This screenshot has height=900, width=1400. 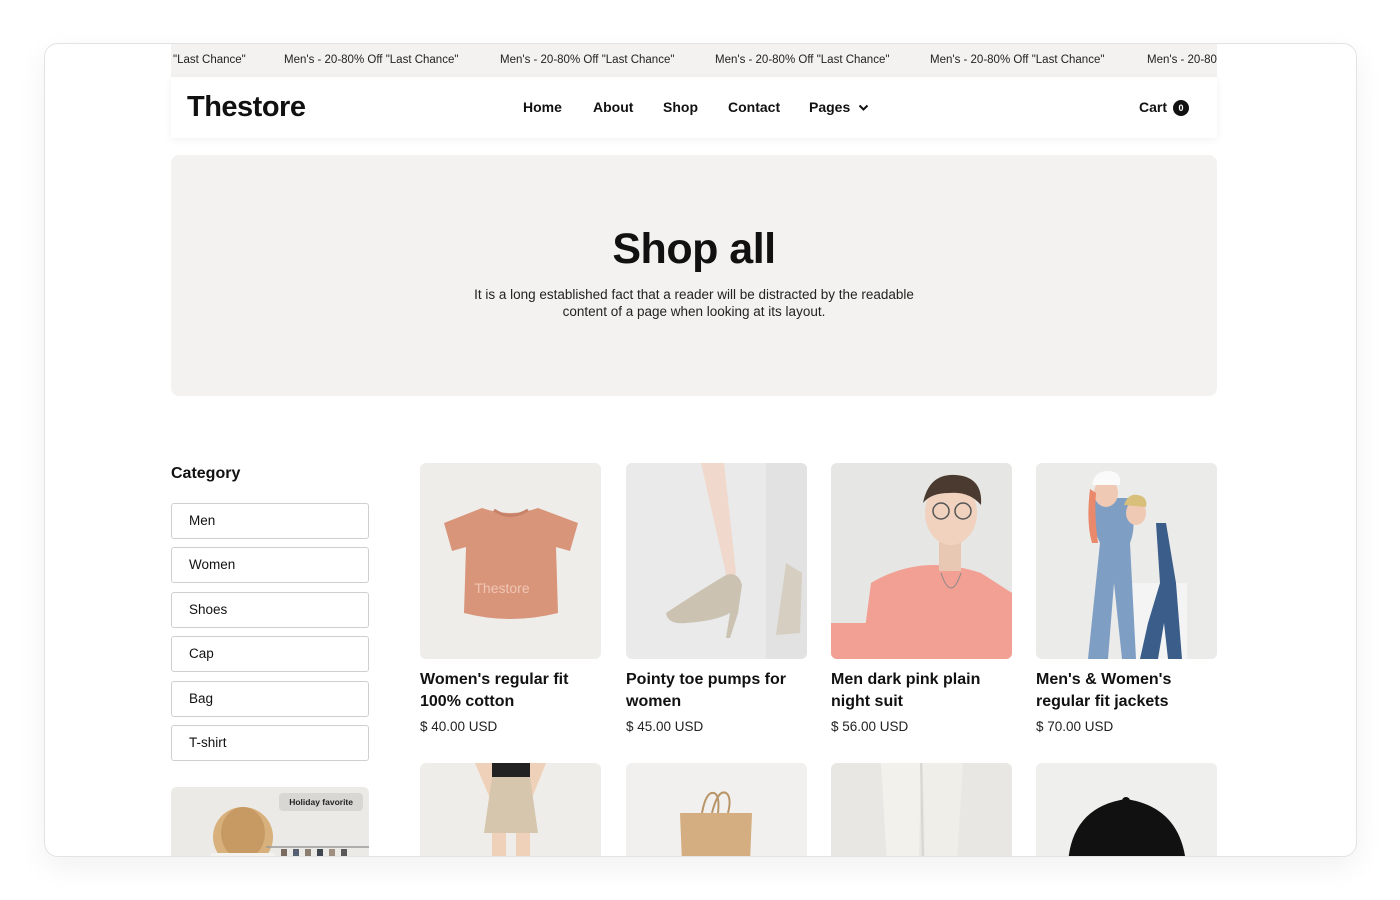 What do you see at coordinates (1153, 107) in the screenshot?
I see `cart-label: Cart` at bounding box center [1153, 107].